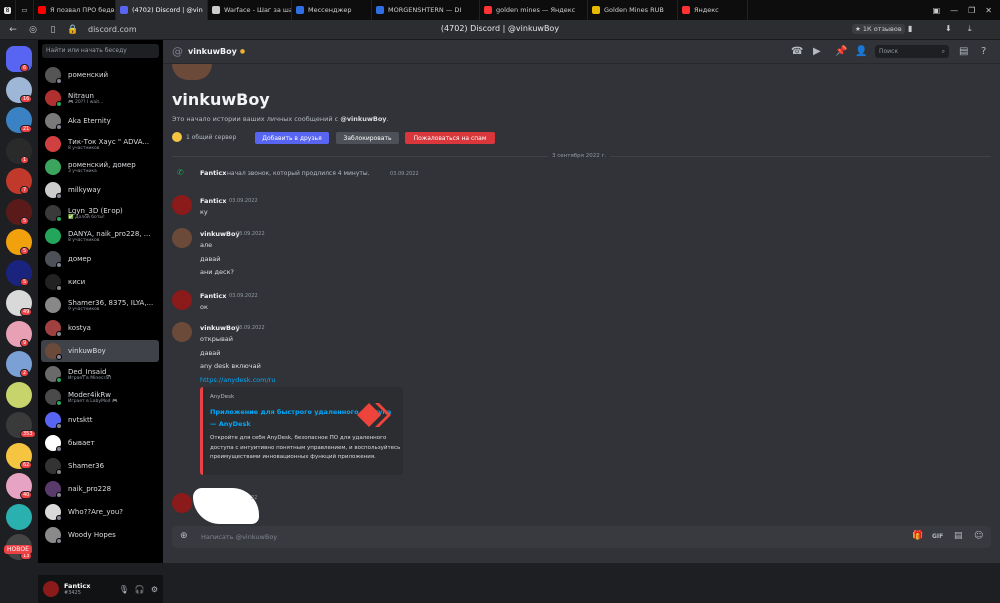 The image size is (1000, 603). I want to click on bookmark-icon: ▯, so click(53, 30).